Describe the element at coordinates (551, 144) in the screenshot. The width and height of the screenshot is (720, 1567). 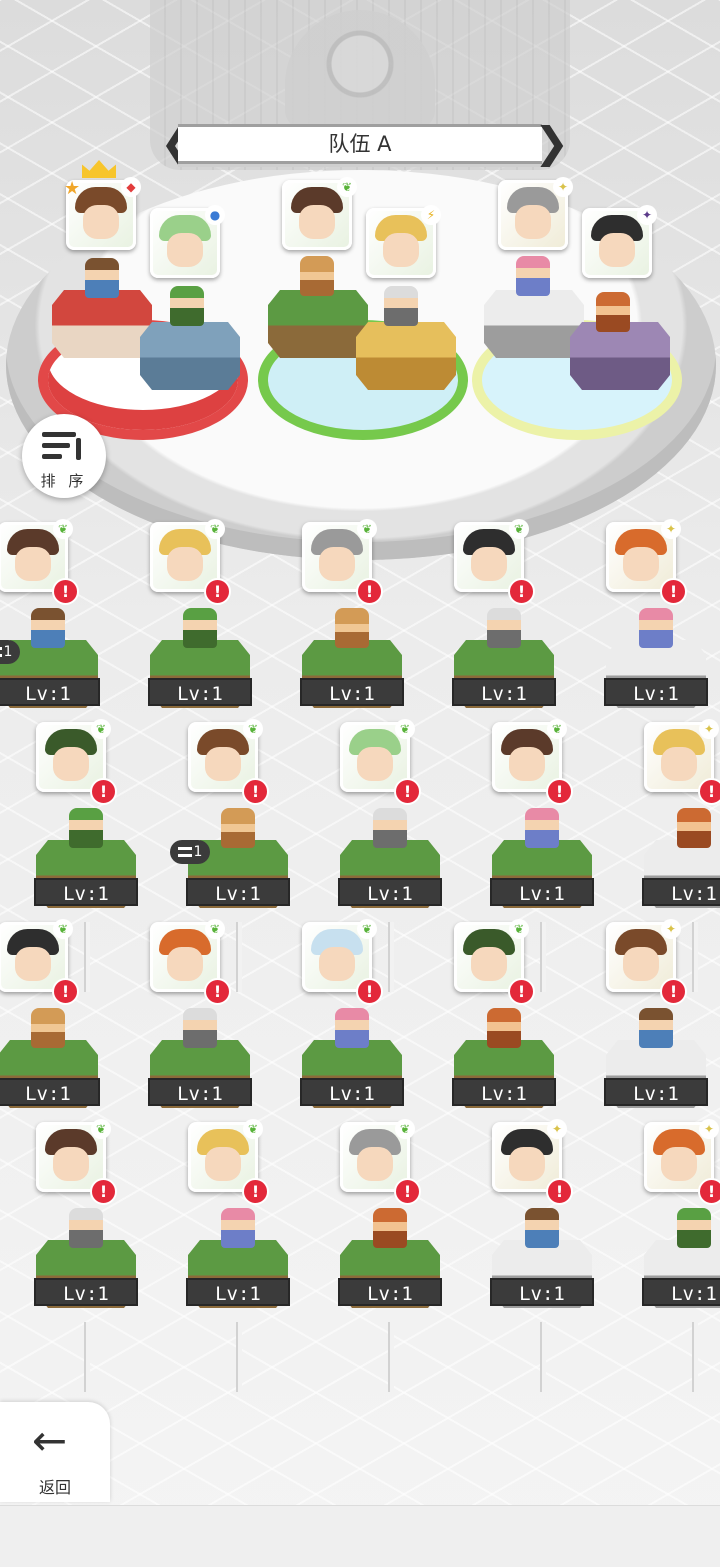
I see `next-team-button: ❯` at that location.